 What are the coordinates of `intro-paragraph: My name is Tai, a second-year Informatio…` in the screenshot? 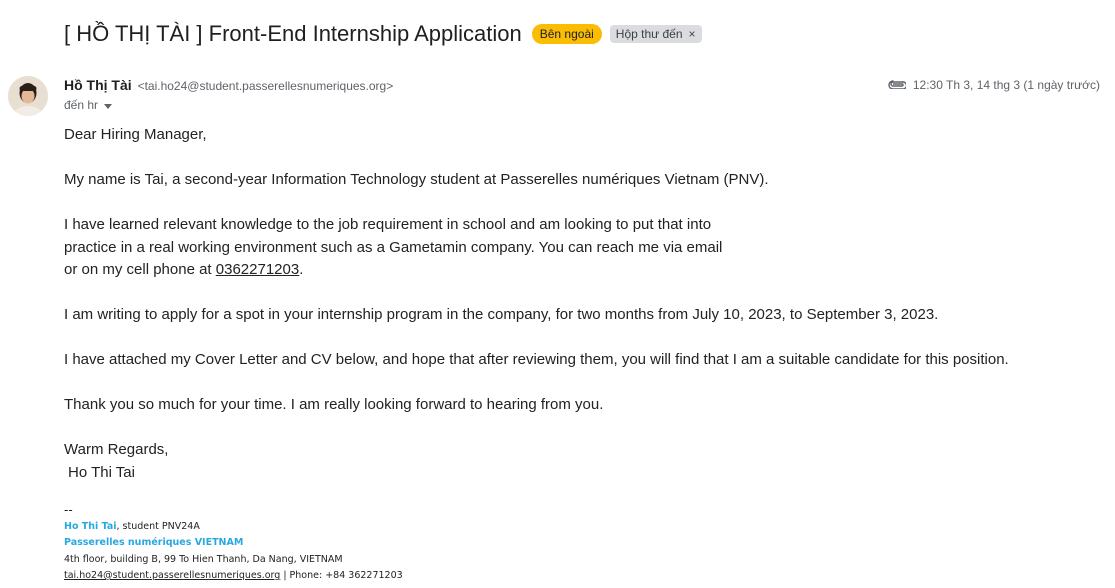 It's located at (416, 179).